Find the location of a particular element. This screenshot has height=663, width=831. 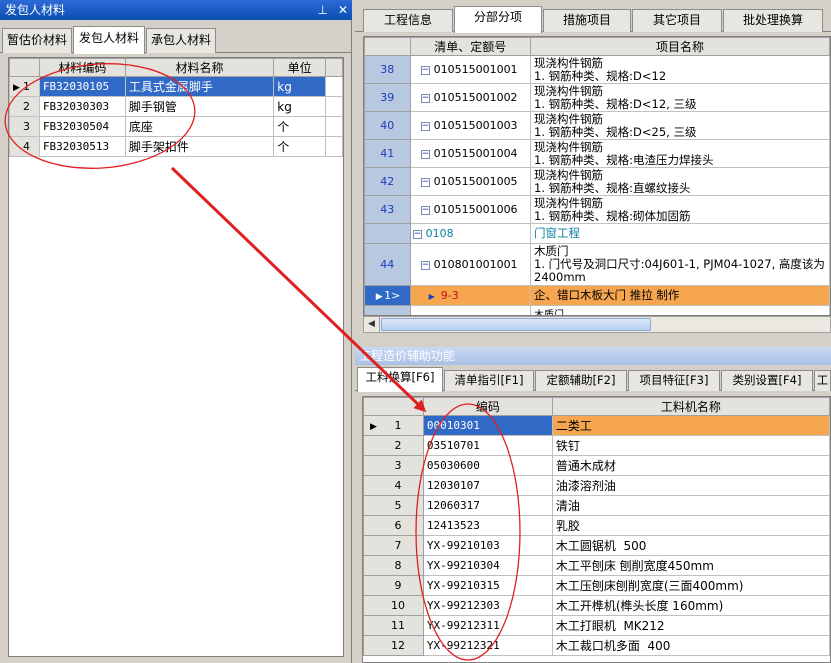

table-row: 2 03510701 铁钉 is located at coordinates (596, 445).